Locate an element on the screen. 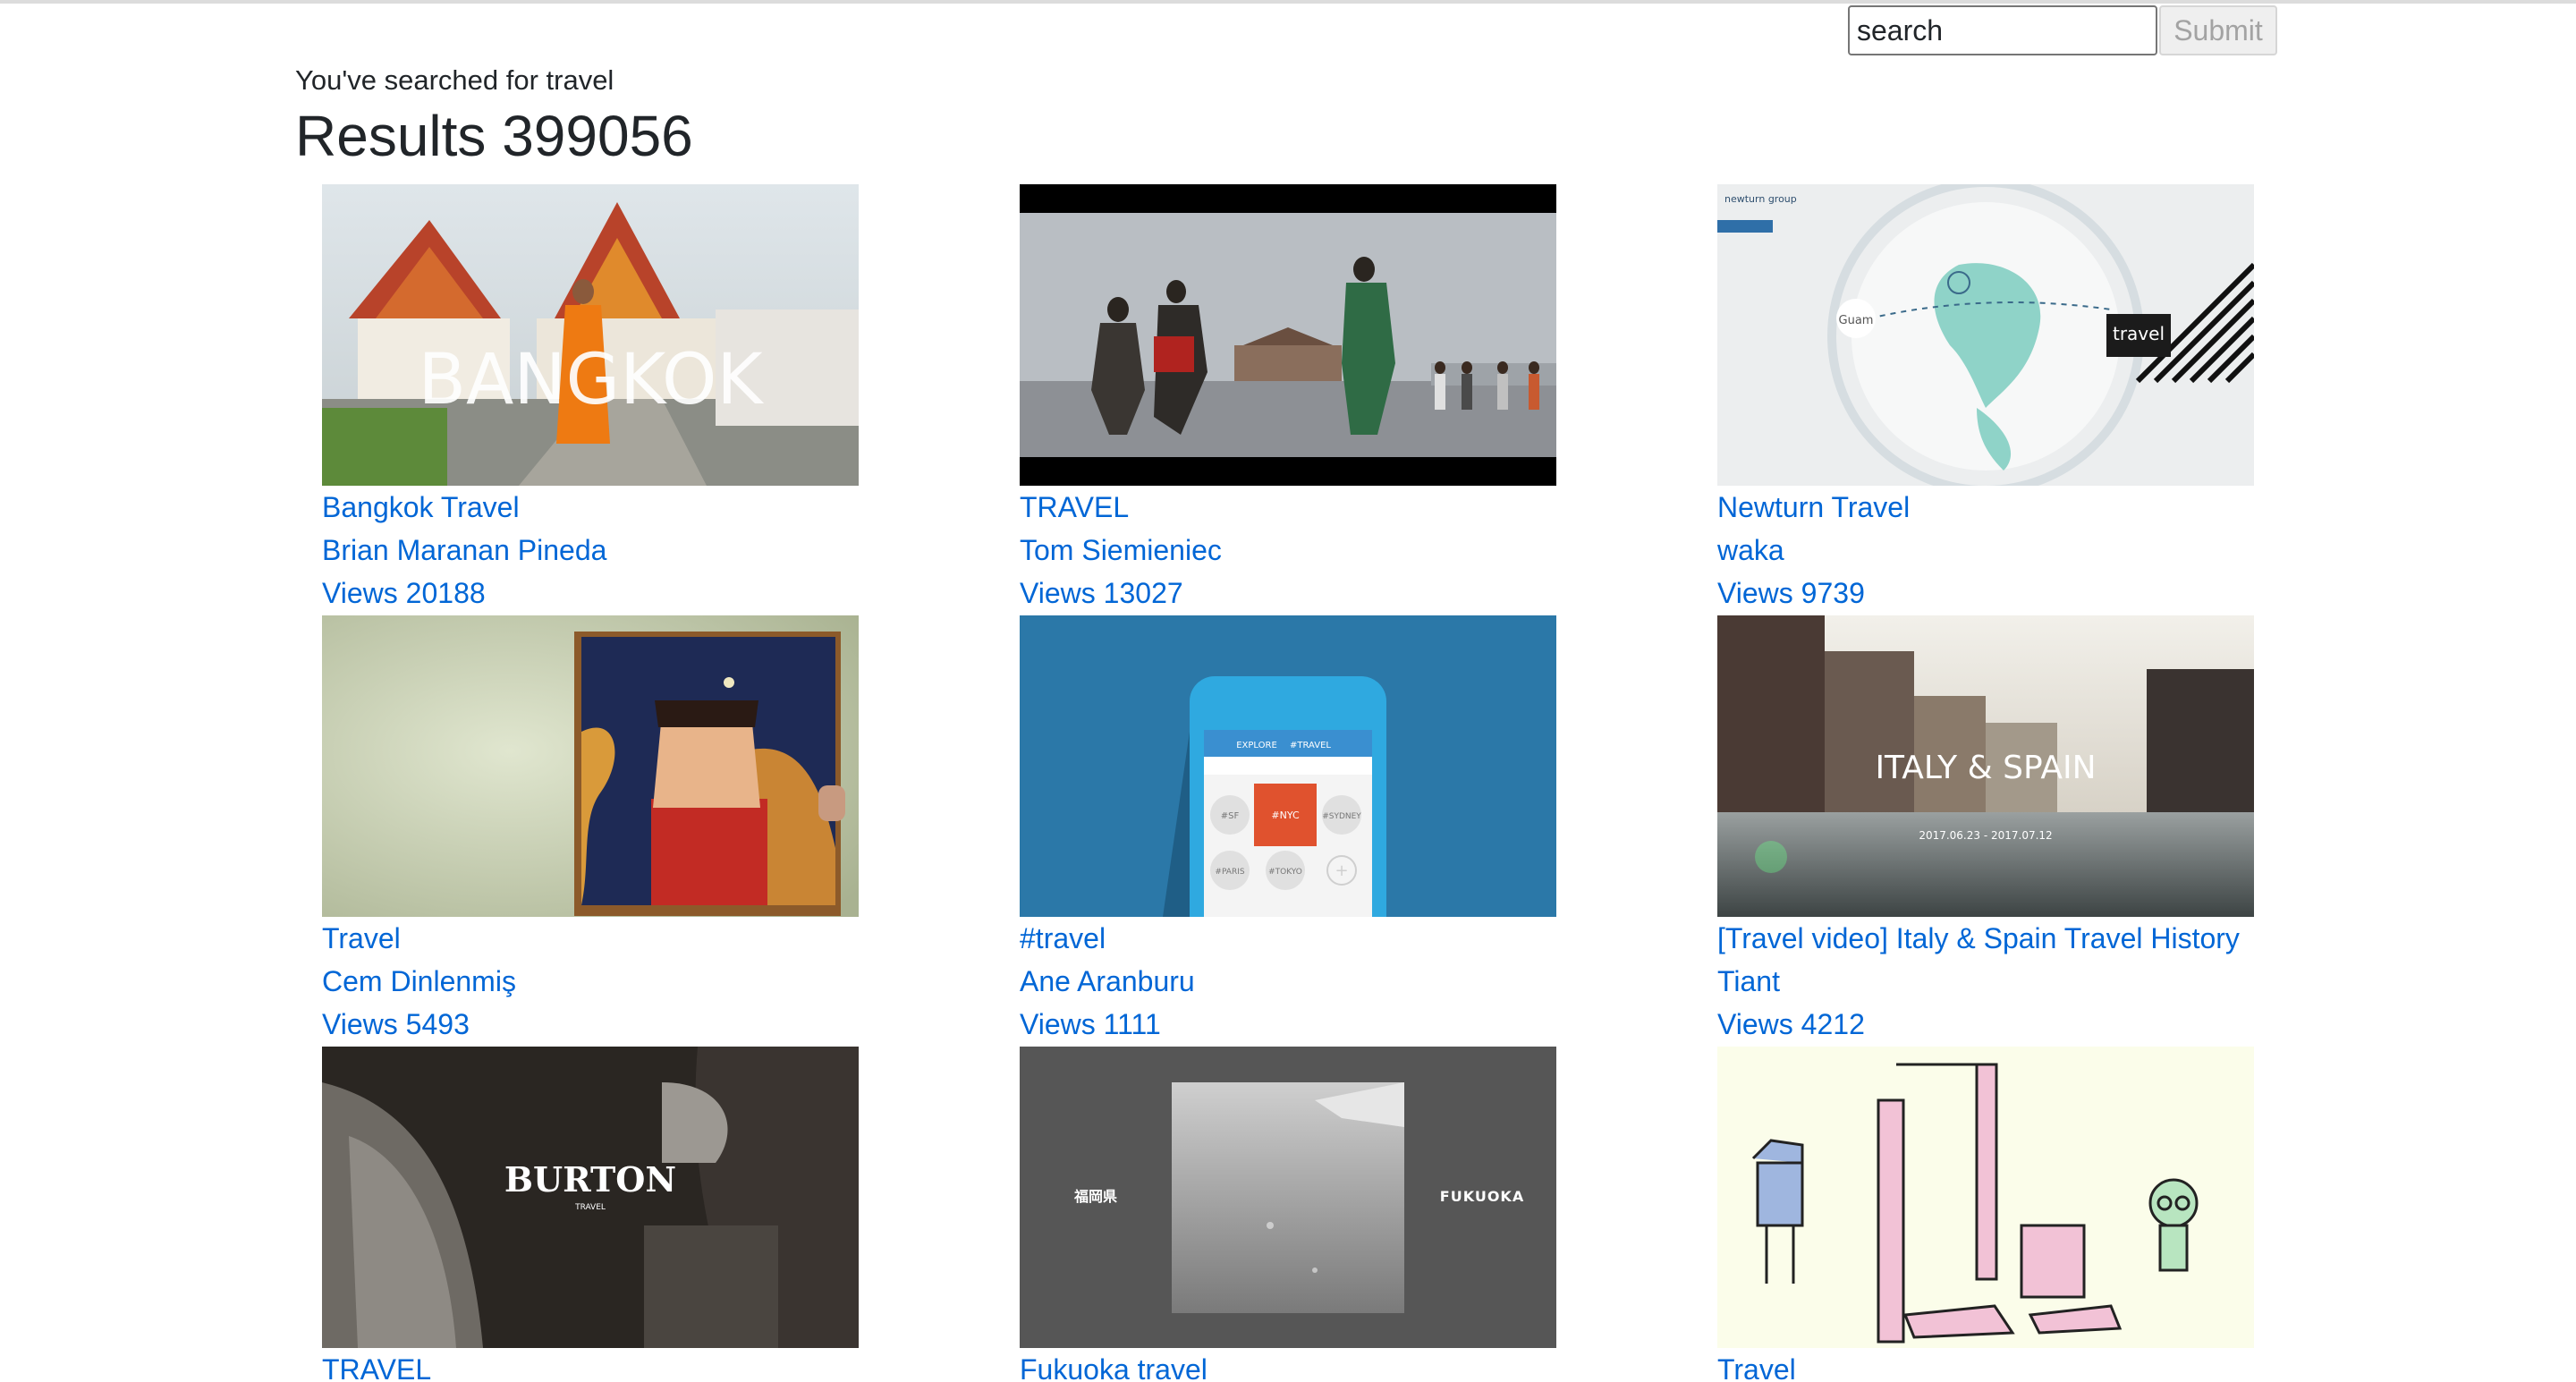 The height and width of the screenshot is (1382, 2576). thumb-date-text: 2017.06.23 - 2017.07.12 is located at coordinates (1985, 836).